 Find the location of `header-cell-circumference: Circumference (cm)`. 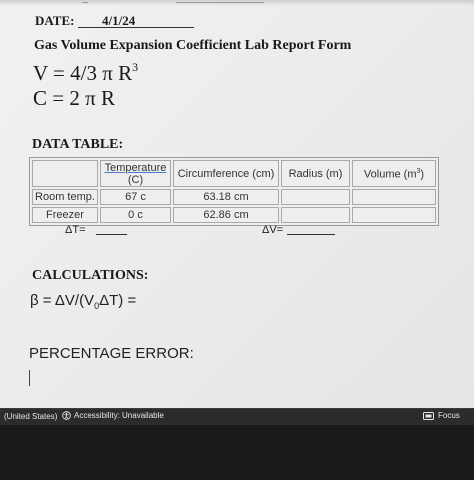

header-cell-circumference: Circumference (cm) is located at coordinates (226, 173).